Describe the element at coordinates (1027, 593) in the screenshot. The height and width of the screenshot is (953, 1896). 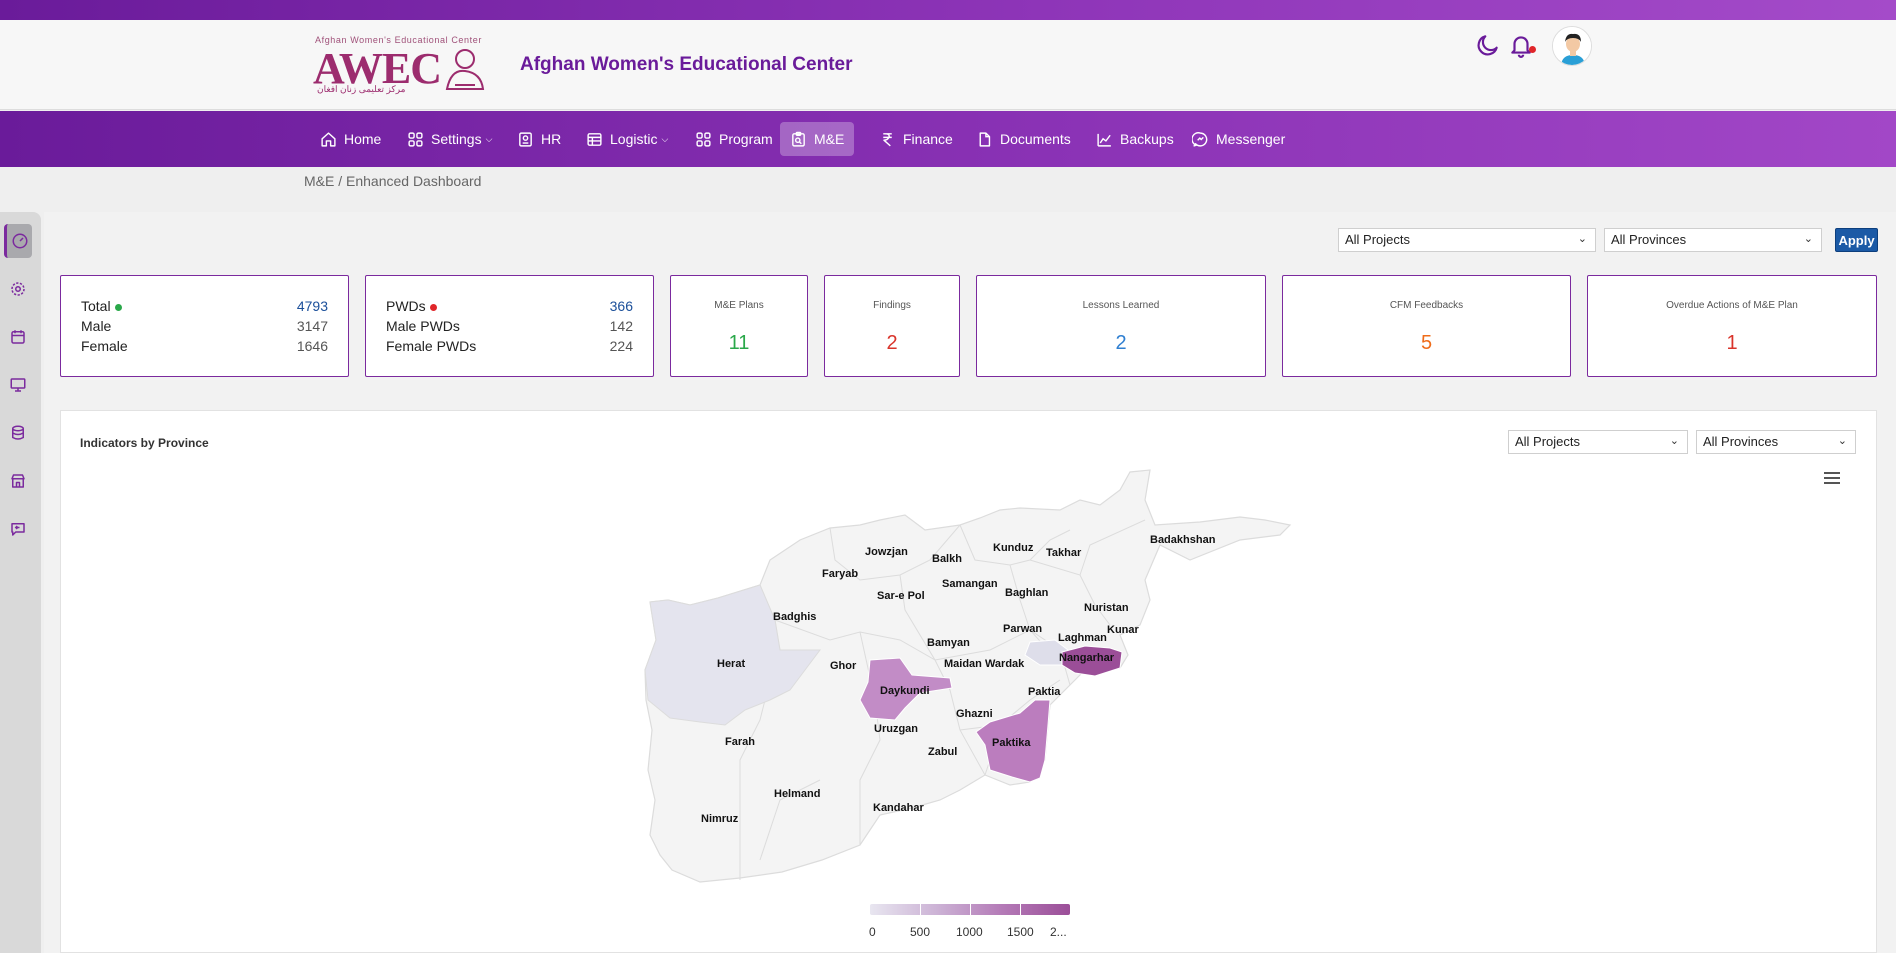
I see `label-baghlan: Baghlan` at that location.